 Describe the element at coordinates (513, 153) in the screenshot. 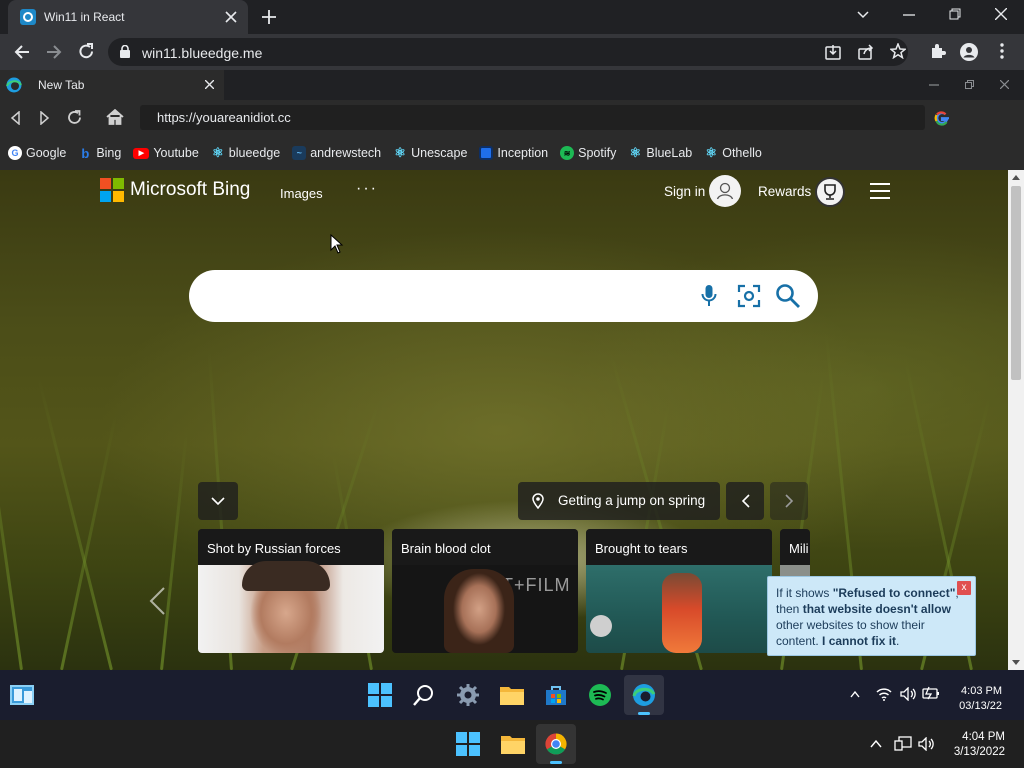

I see `bookmark-inception: Inception` at that location.